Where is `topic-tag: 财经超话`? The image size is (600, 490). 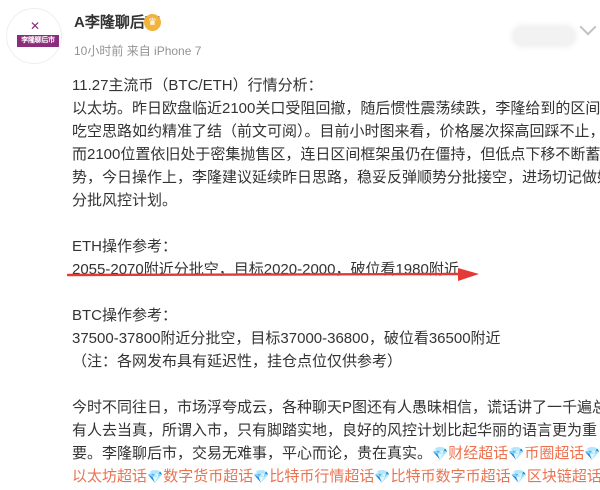 topic-tag: 财经超话 is located at coordinates (478, 453).